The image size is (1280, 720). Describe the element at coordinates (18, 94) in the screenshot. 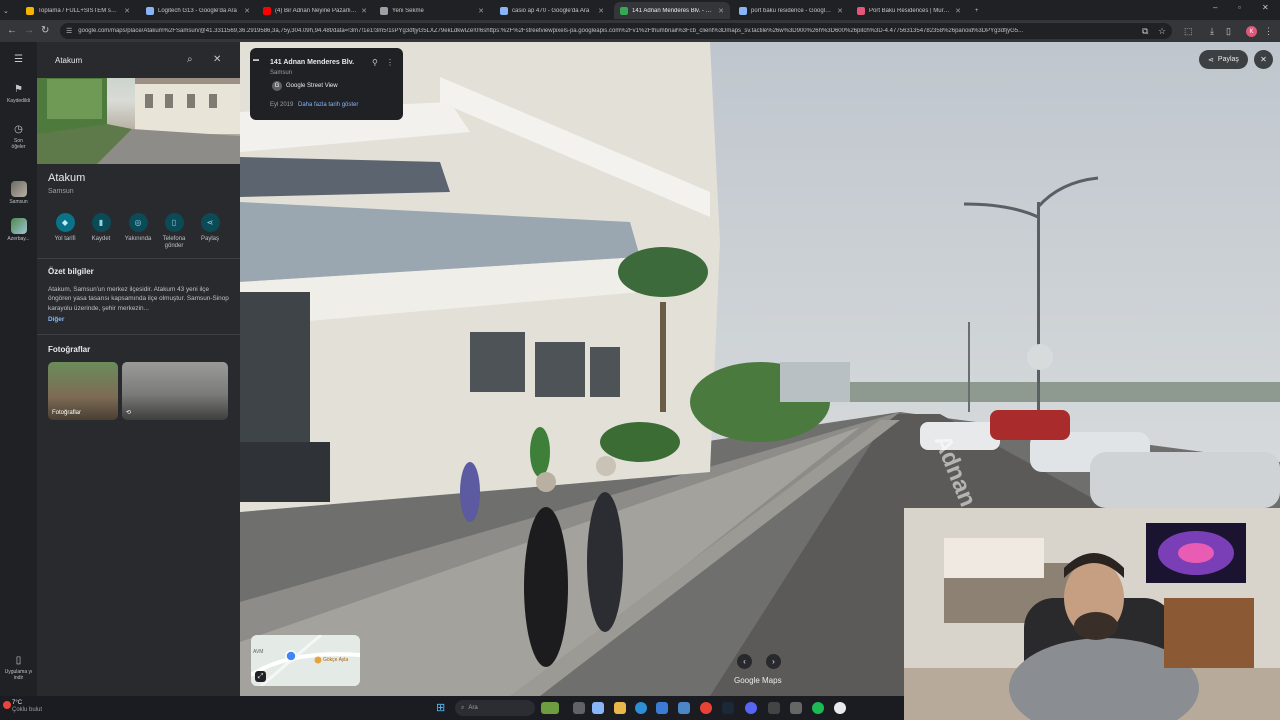

I see `rail-saved: ⚑ Kaydedildi` at that location.